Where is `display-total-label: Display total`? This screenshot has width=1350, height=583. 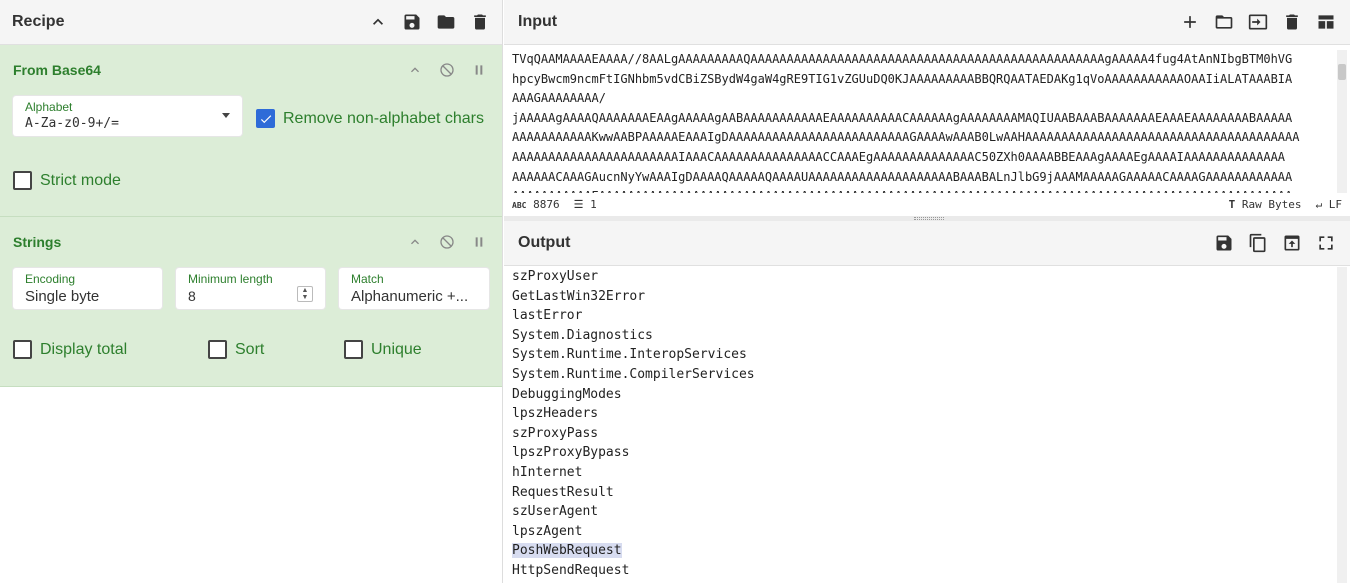 display-total-label: Display total is located at coordinates (84, 349).